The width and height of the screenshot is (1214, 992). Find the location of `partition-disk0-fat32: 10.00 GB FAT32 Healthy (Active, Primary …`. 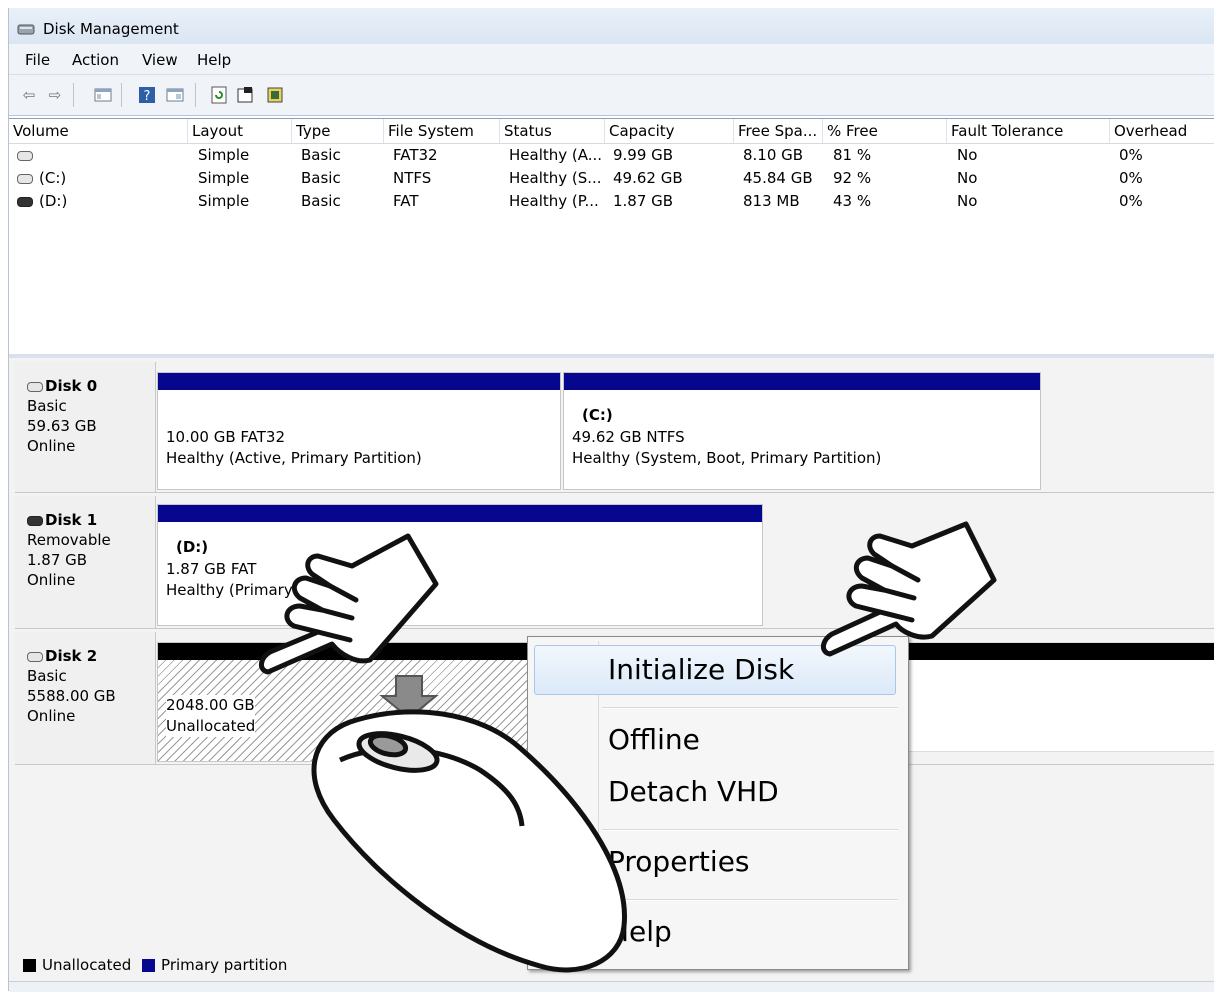

partition-disk0-fat32: 10.00 GB FAT32 Healthy (Active, Primary … is located at coordinates (359, 431).